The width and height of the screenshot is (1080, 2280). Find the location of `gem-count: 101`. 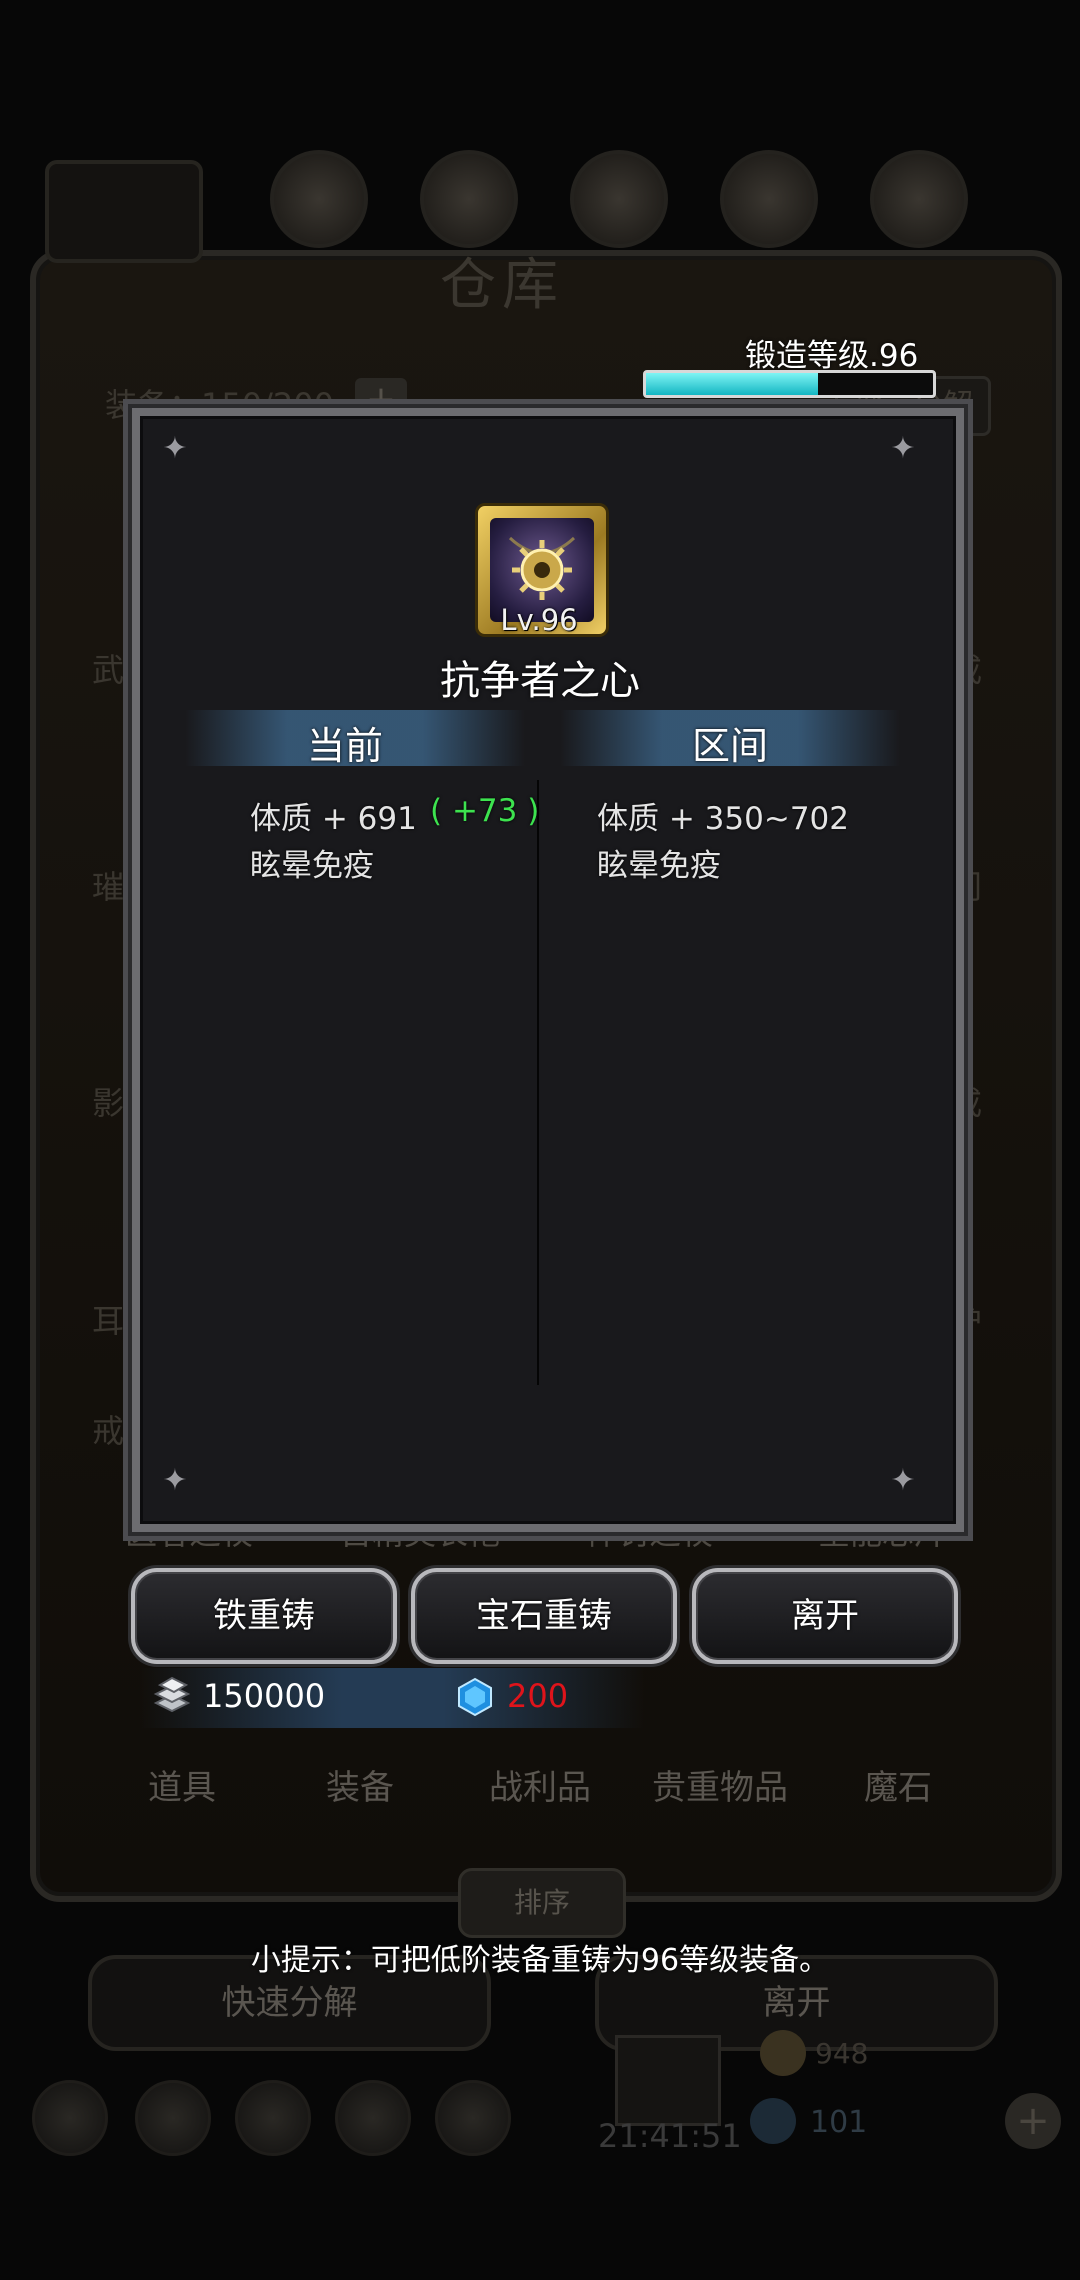

gem-count: 101 is located at coordinates (839, 2122).